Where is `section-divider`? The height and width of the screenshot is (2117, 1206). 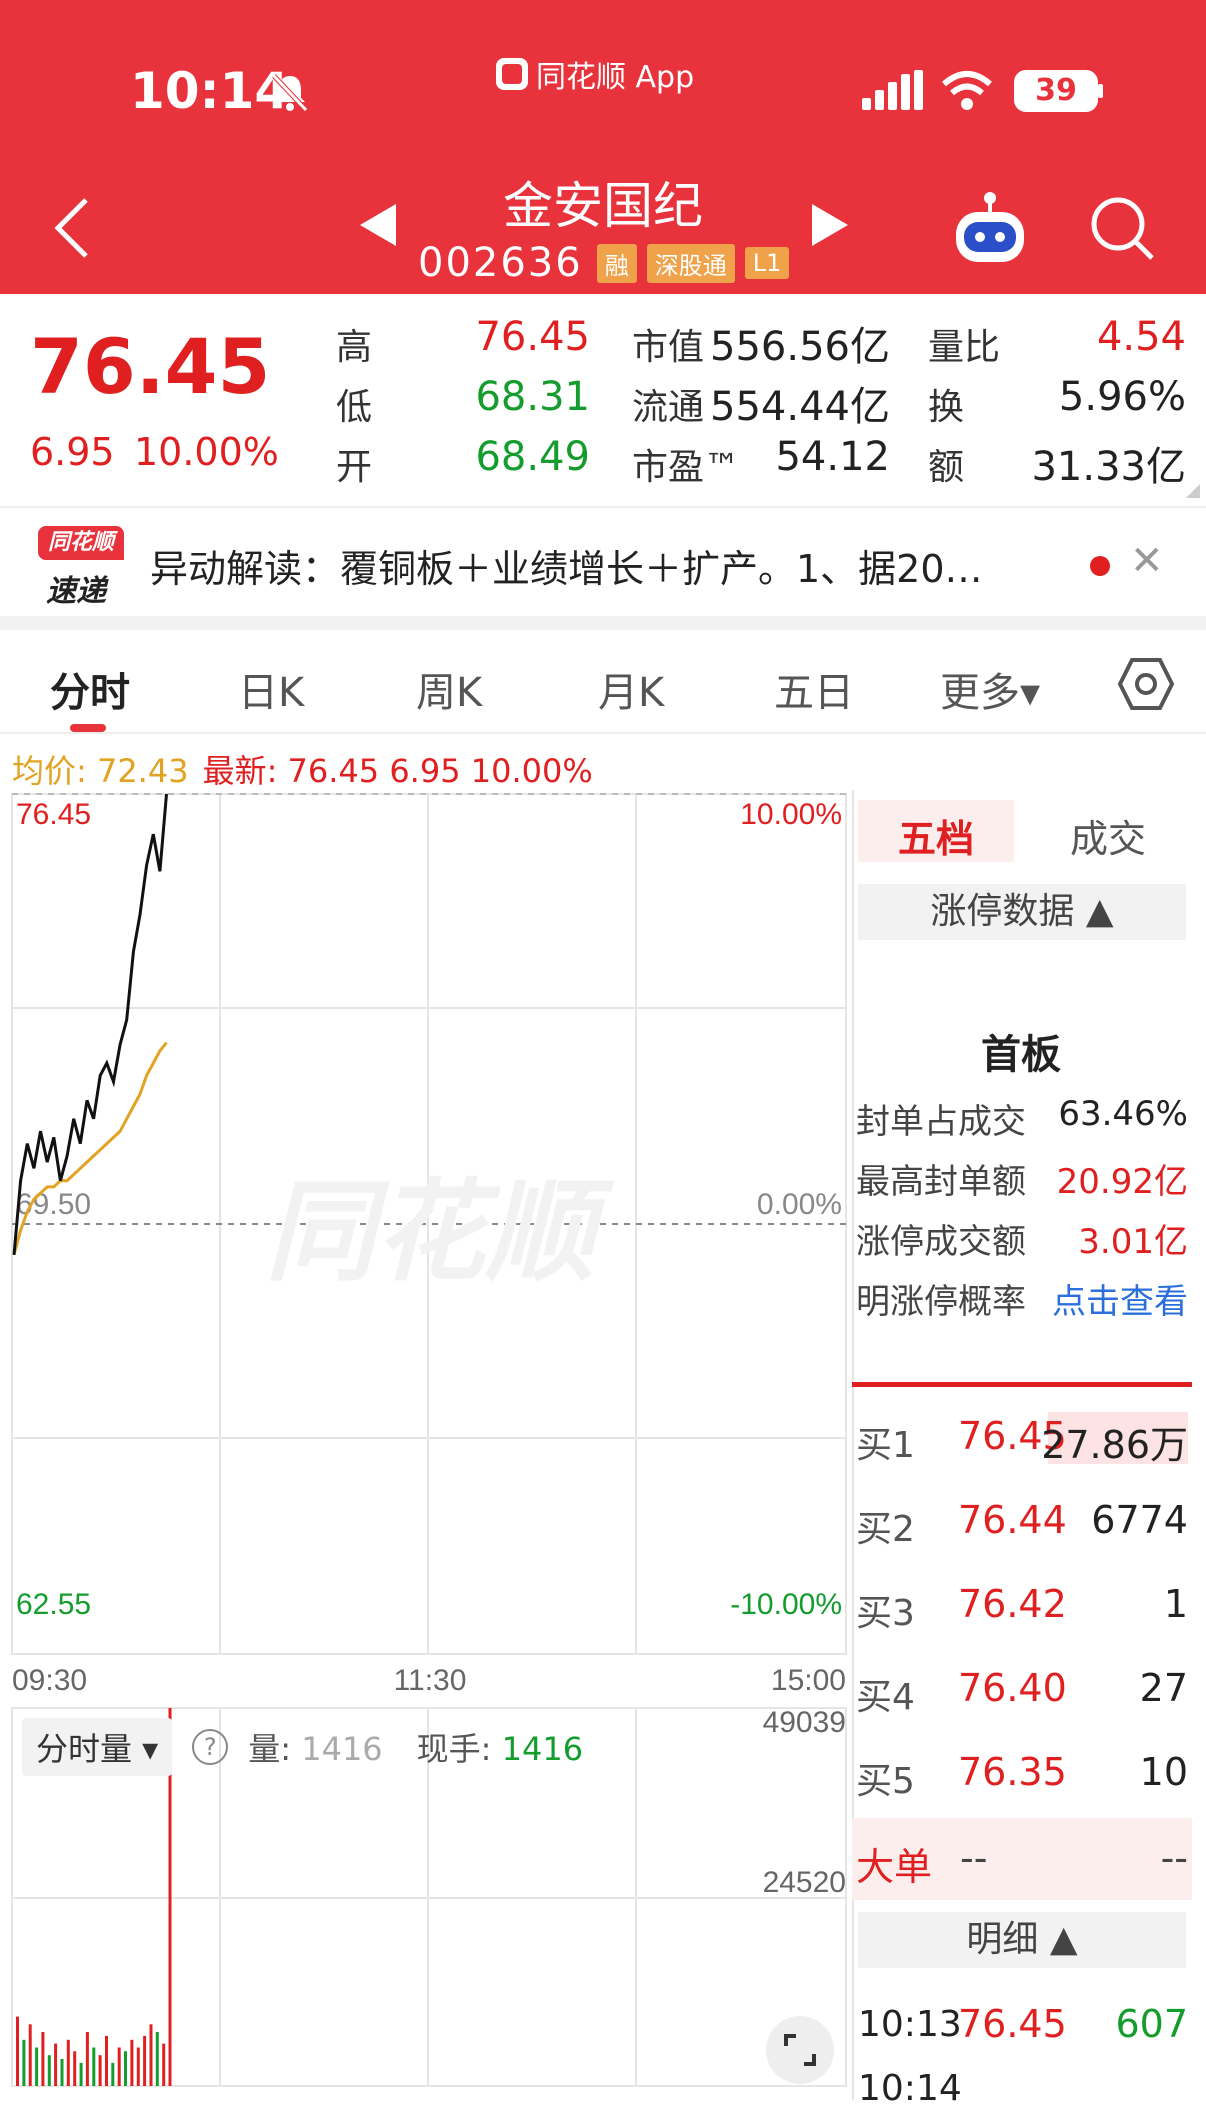
section-divider is located at coordinates (603, 623).